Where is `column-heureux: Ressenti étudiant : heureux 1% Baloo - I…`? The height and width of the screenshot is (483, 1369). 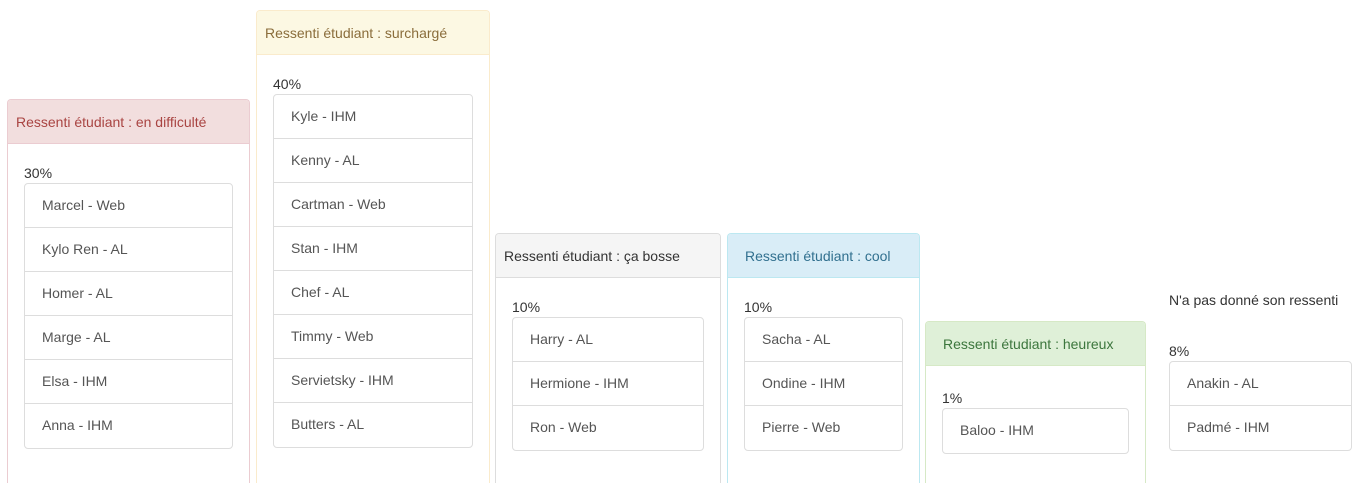
column-heureux: Ressenti étudiant : heureux 1% Baloo - I… is located at coordinates (1035, 402).